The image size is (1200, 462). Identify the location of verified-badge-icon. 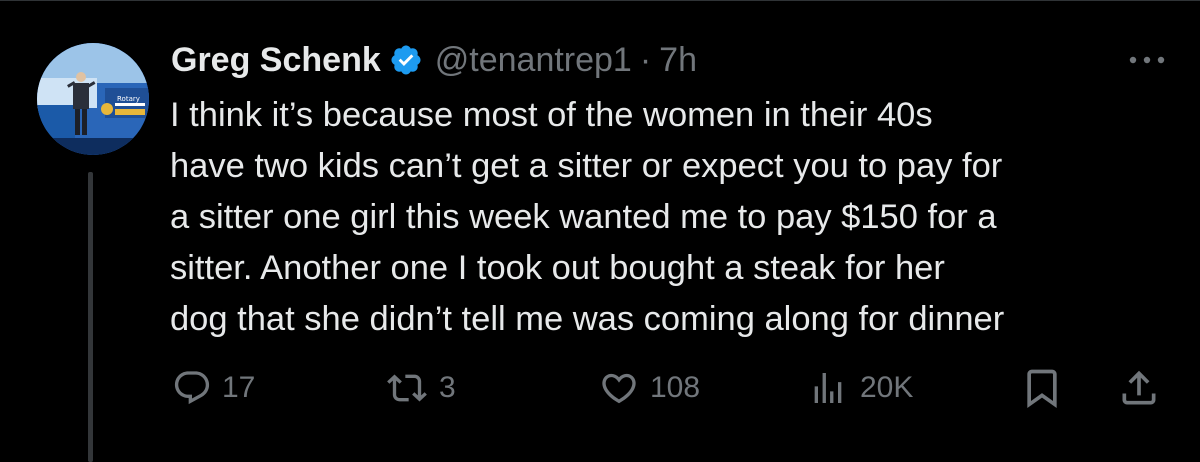
(406, 60).